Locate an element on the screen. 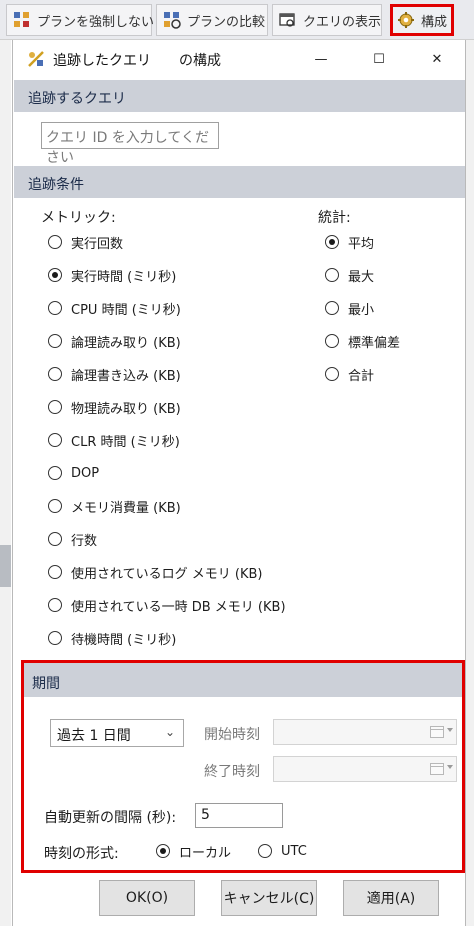  toolbar-overflow is located at coordinates (466, 20).